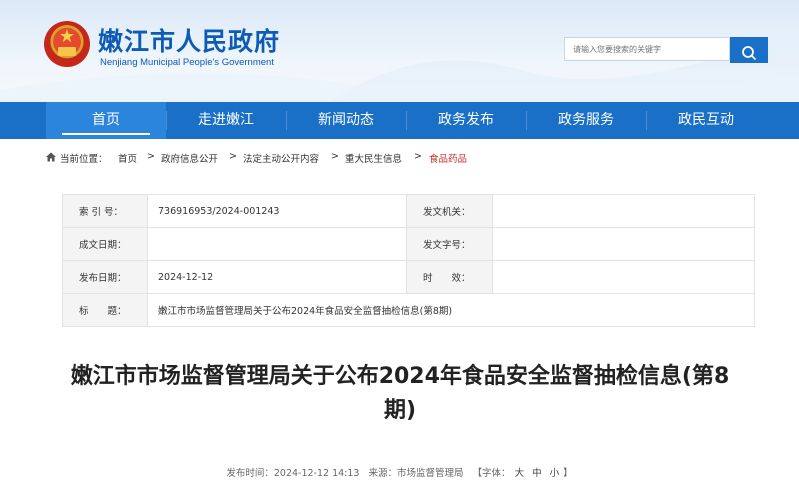 The width and height of the screenshot is (799, 494). Describe the element at coordinates (187, 62) in the screenshot. I see `site-subtitle: Nenjiang Municipal People's Government` at that location.